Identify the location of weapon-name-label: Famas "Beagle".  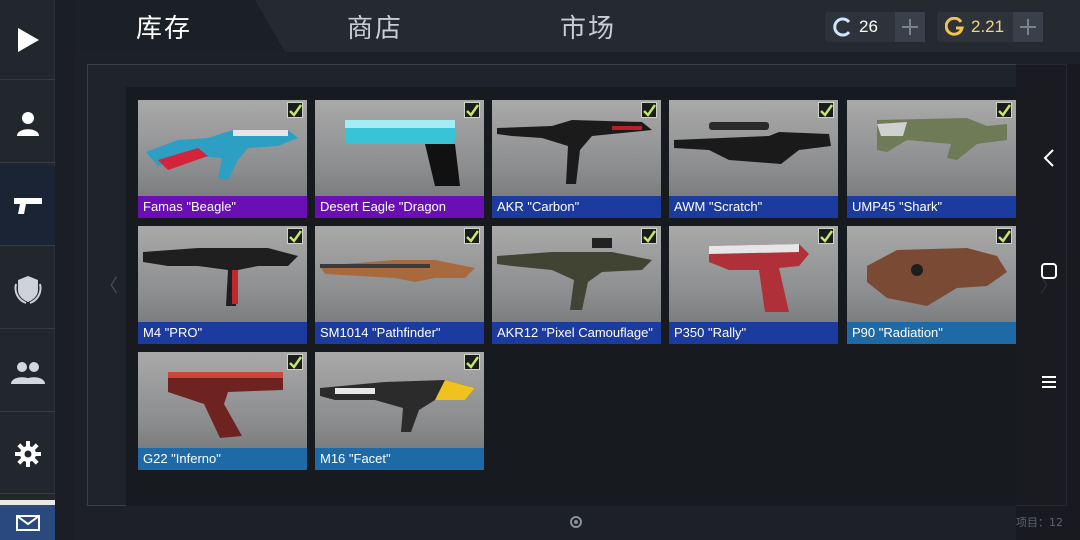
(222, 207).